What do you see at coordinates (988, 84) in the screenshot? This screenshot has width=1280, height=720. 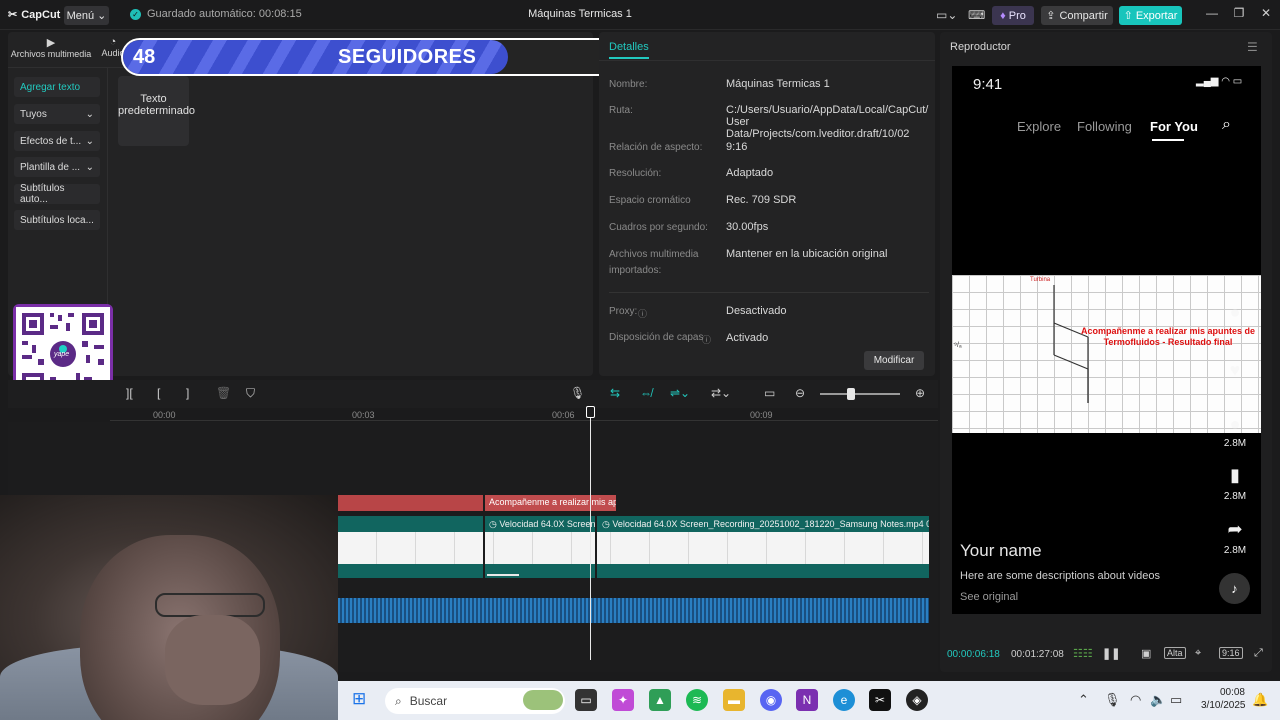 I see `phone-clock: 9:41` at bounding box center [988, 84].